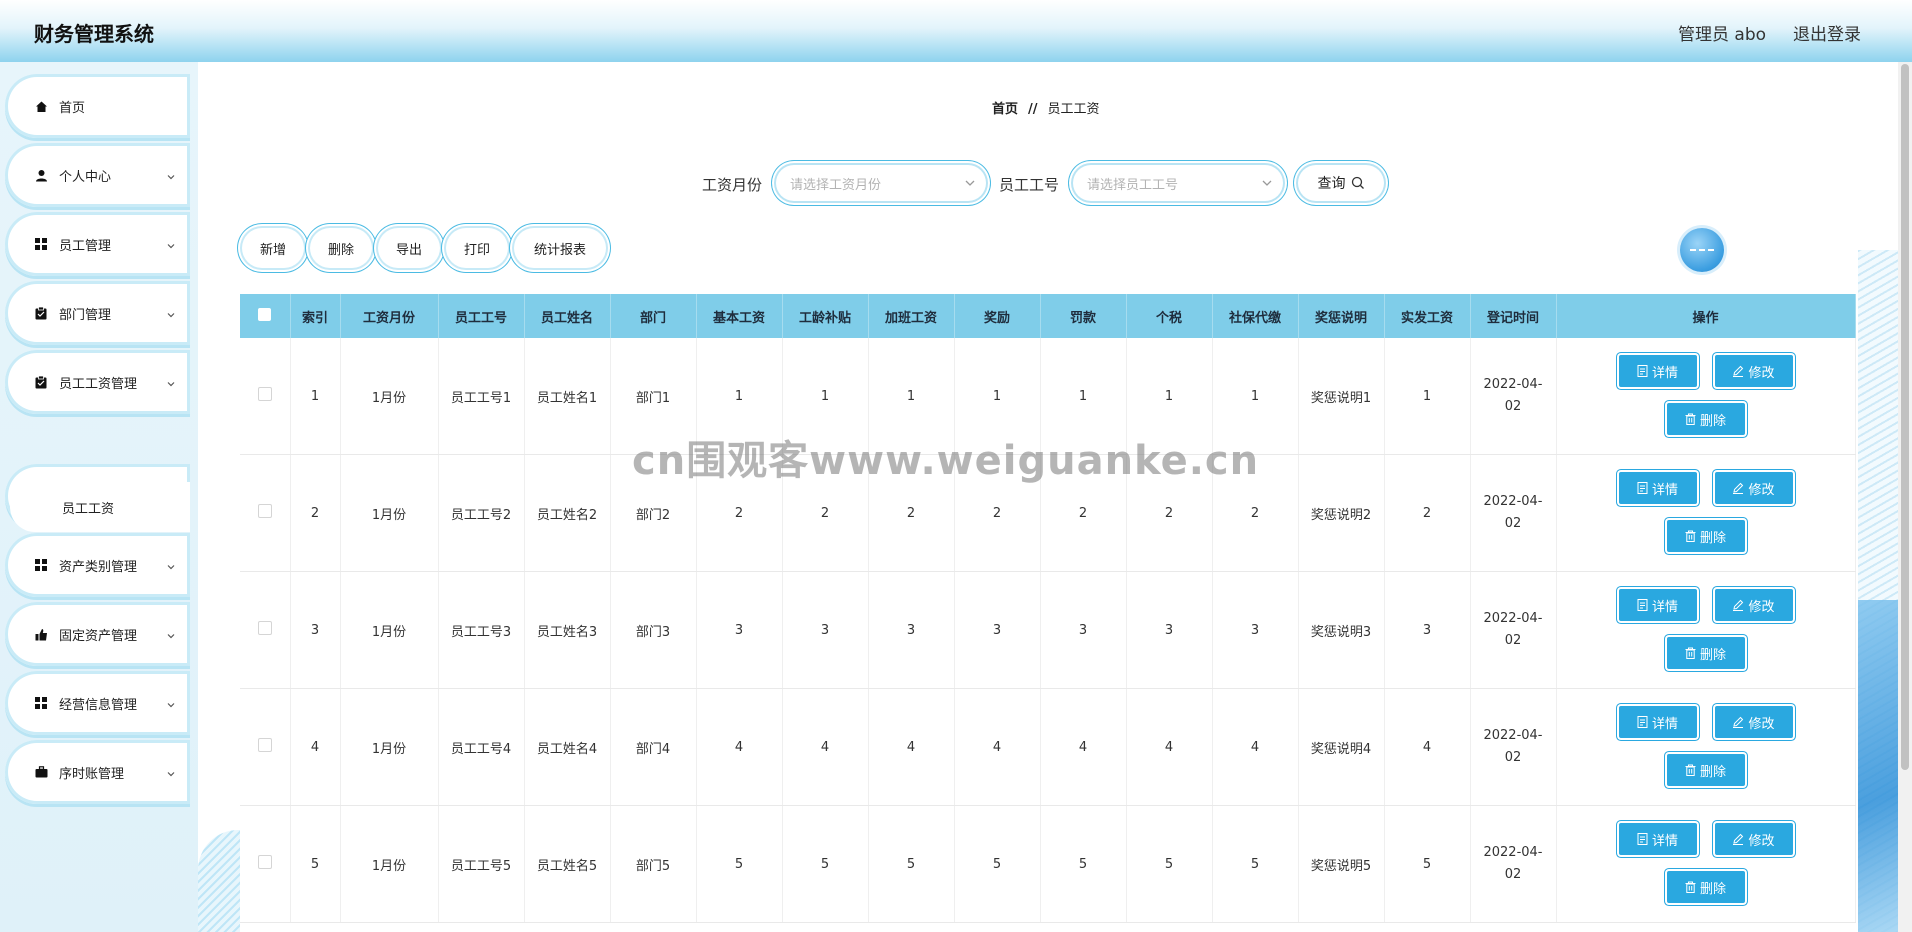  I want to click on sidebar-item-9: 序时账管理, so click(97, 772).